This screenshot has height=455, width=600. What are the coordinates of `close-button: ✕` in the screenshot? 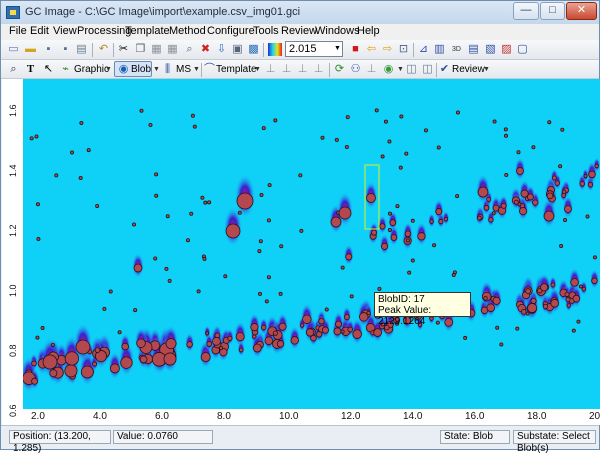 It's located at (581, 11).